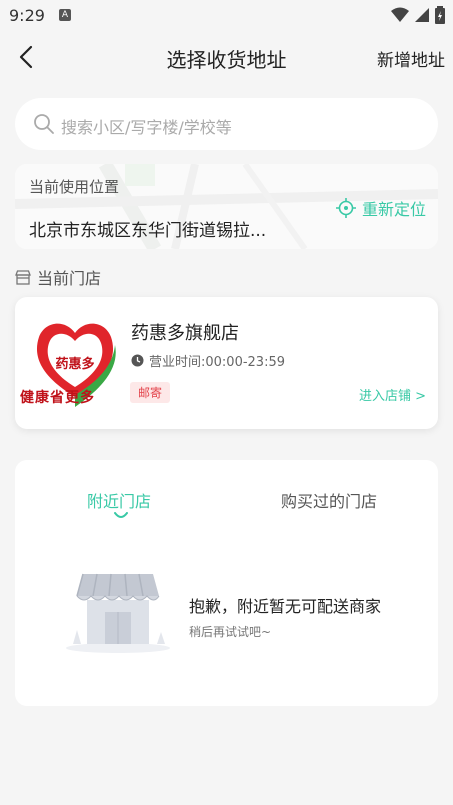 The width and height of the screenshot is (453, 805). I want to click on search-input: 搜索小区/写字楼/学校等, so click(226, 124).